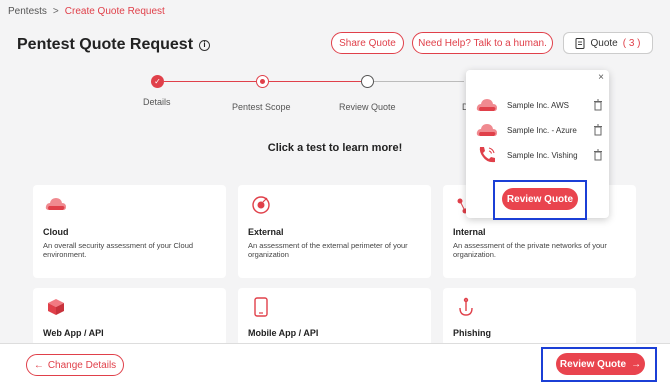  Describe the element at coordinates (542, 130) in the screenshot. I see `quote-item-label: Sample Inc. - Azure` at that location.